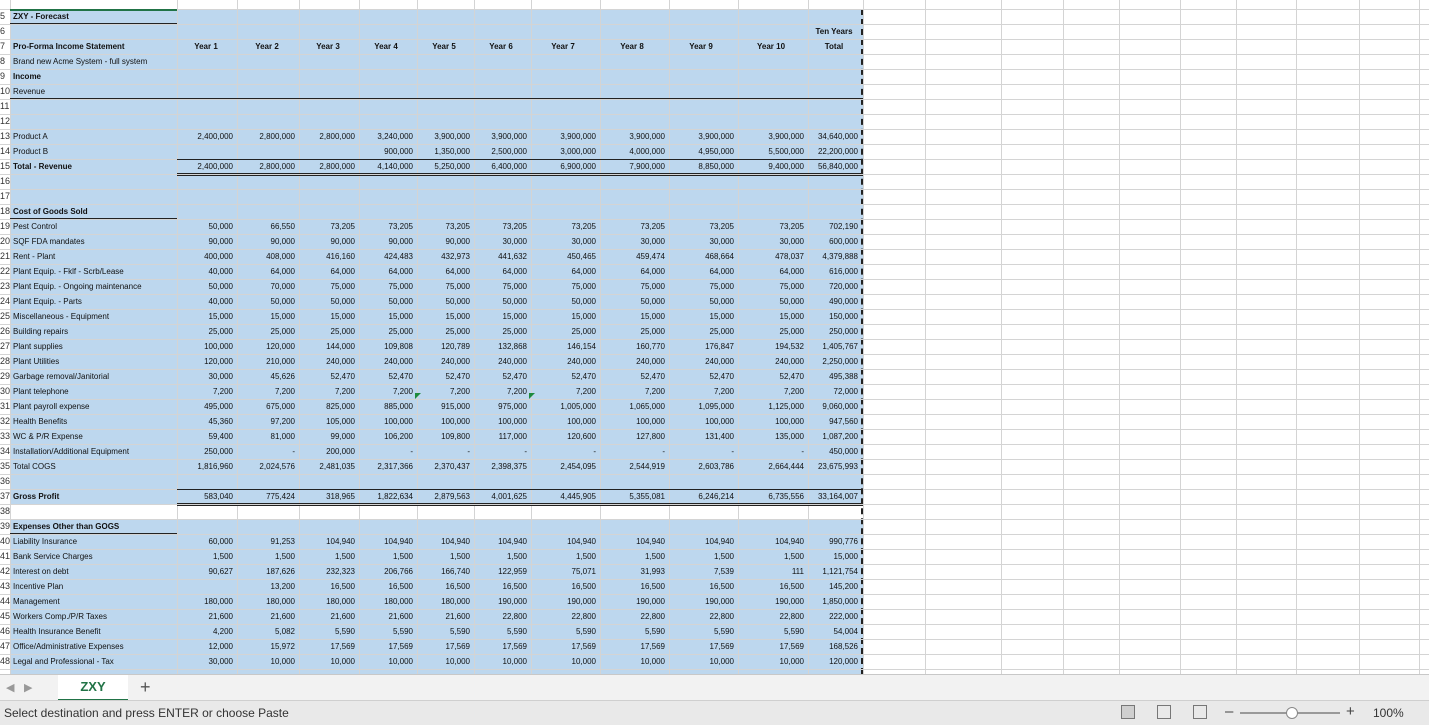 This screenshot has height=725, width=1429. I want to click on value-cell: 7,200, so click(635, 391).